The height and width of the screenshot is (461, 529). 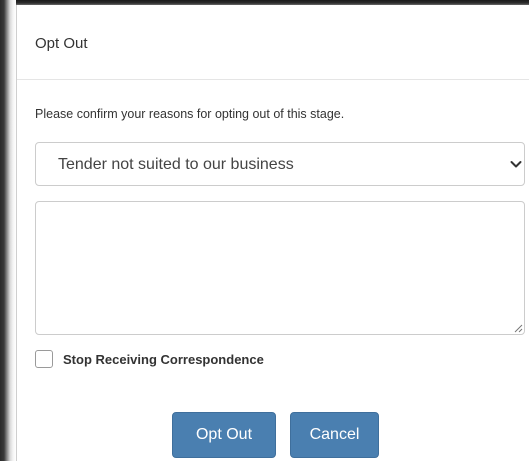 I want to click on opt-out-button: Opt Out, so click(x=224, y=435).